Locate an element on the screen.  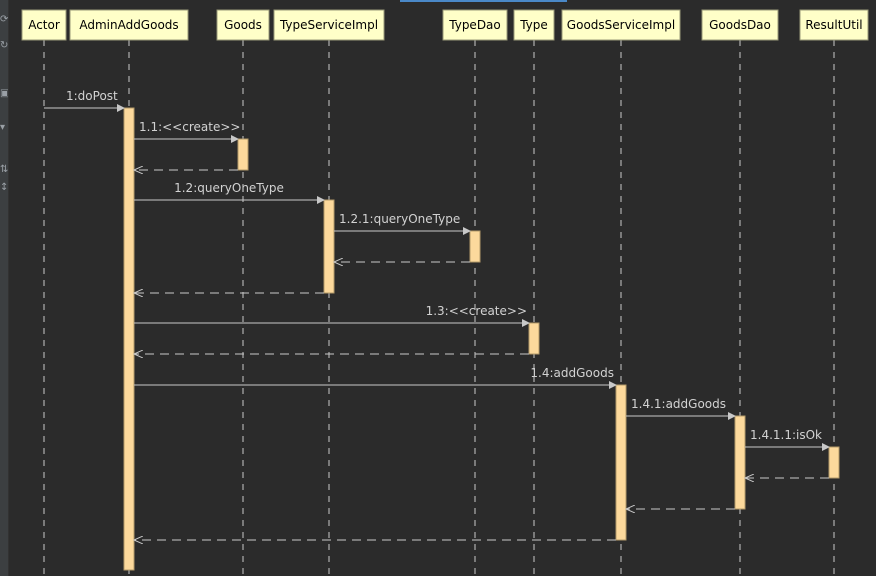
activation-bar-goods is located at coordinates (243, 154).